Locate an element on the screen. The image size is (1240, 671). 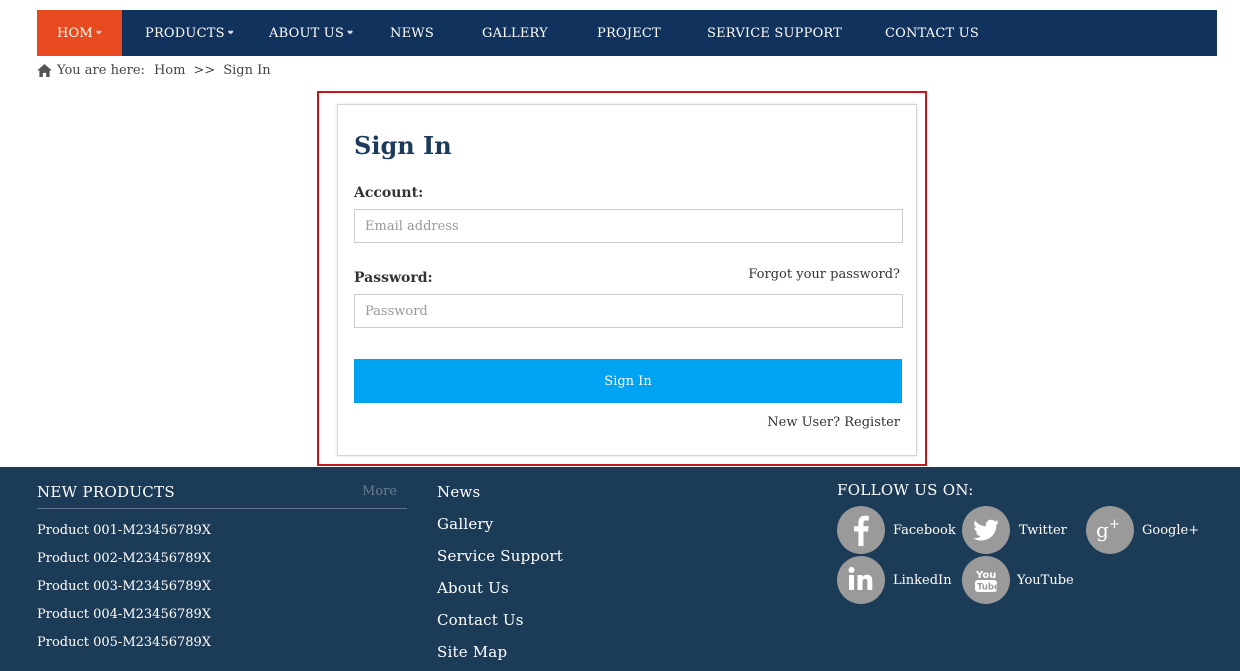
nav-item-label: SERVICE SUPPORT is located at coordinates (775, 33).